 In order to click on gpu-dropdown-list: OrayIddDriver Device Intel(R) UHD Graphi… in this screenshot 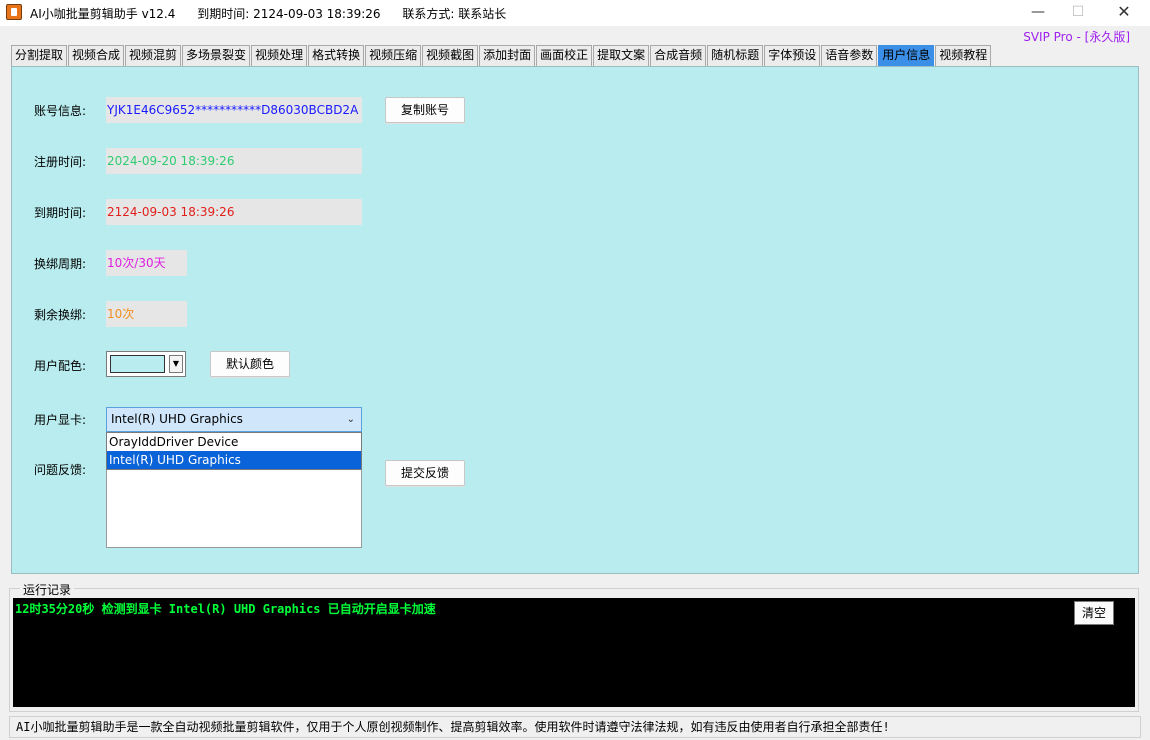, I will do `click(234, 451)`.